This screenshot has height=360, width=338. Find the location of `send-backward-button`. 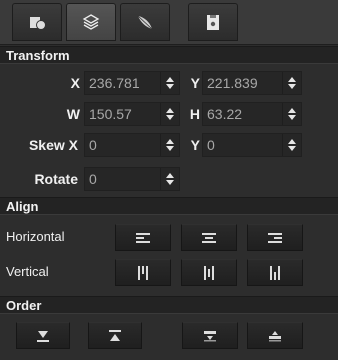

send-backward-button is located at coordinates (210, 335).